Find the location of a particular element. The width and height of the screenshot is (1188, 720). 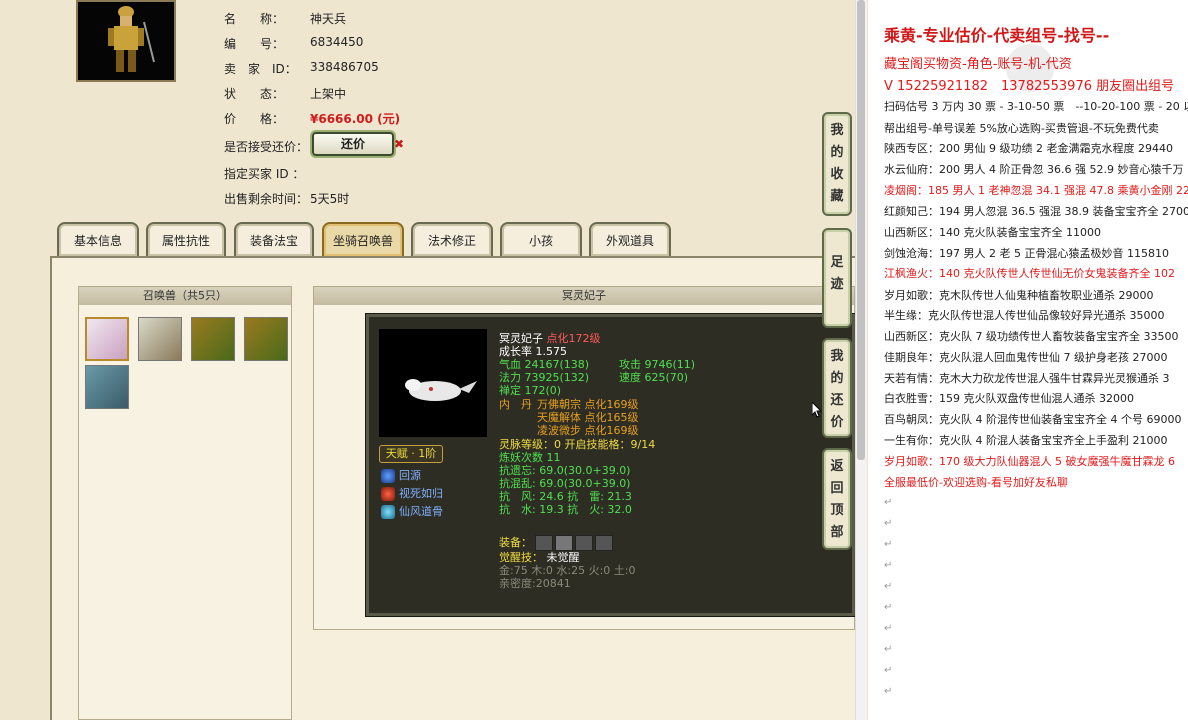

spirit-level: 灵脉等级：0 开启技能格：9/14 is located at coordinates (577, 444).